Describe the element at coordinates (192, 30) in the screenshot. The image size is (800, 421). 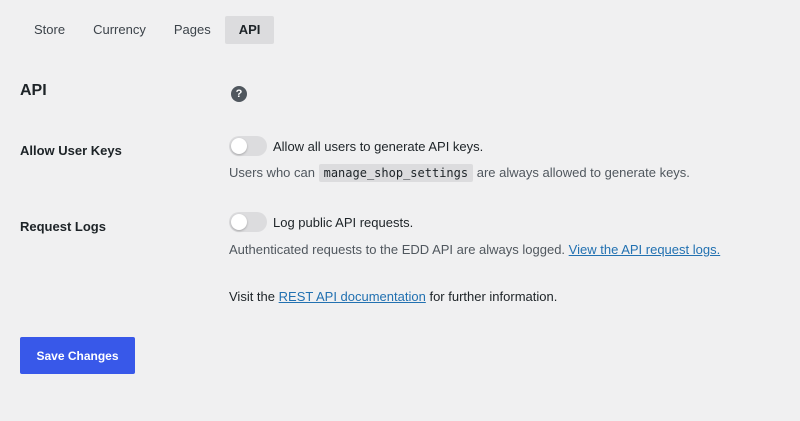
I see `tab-pages: Pages` at that location.